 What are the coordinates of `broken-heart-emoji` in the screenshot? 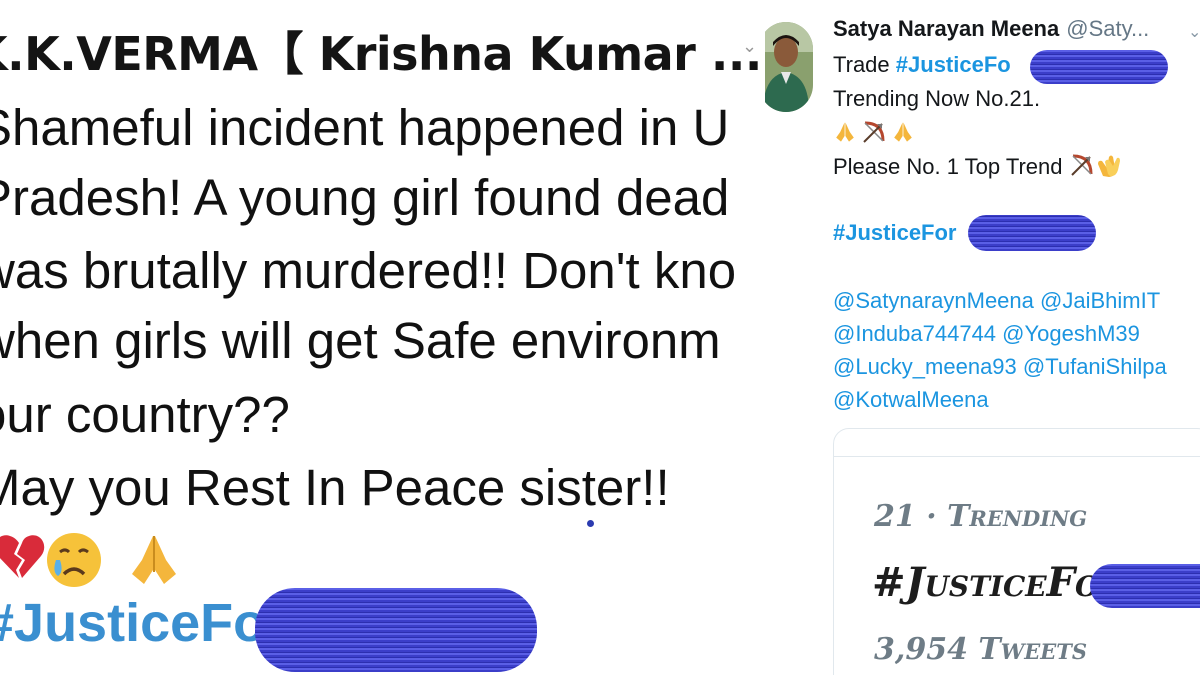 It's located at (22, 556).